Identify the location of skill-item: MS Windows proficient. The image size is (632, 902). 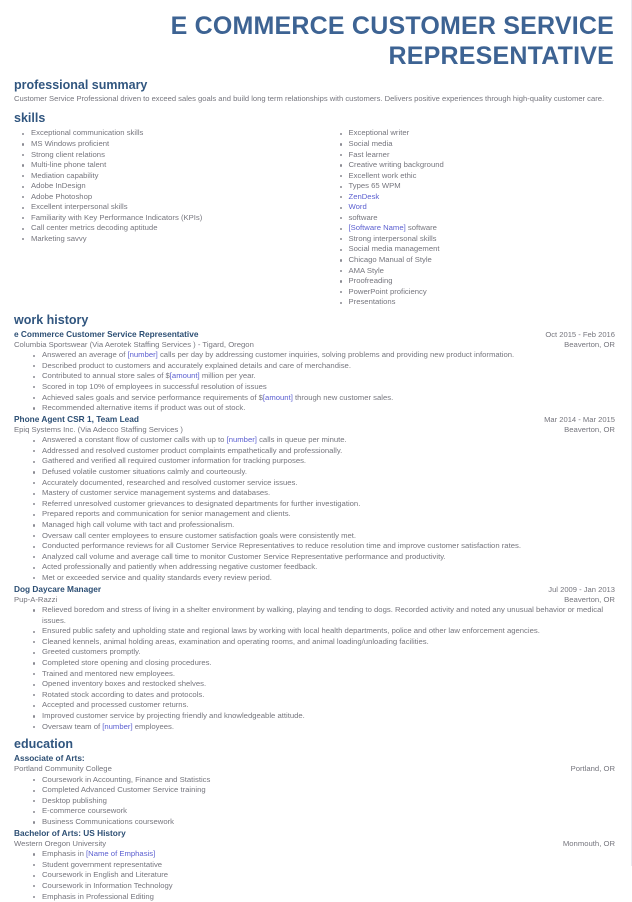
(165, 144).